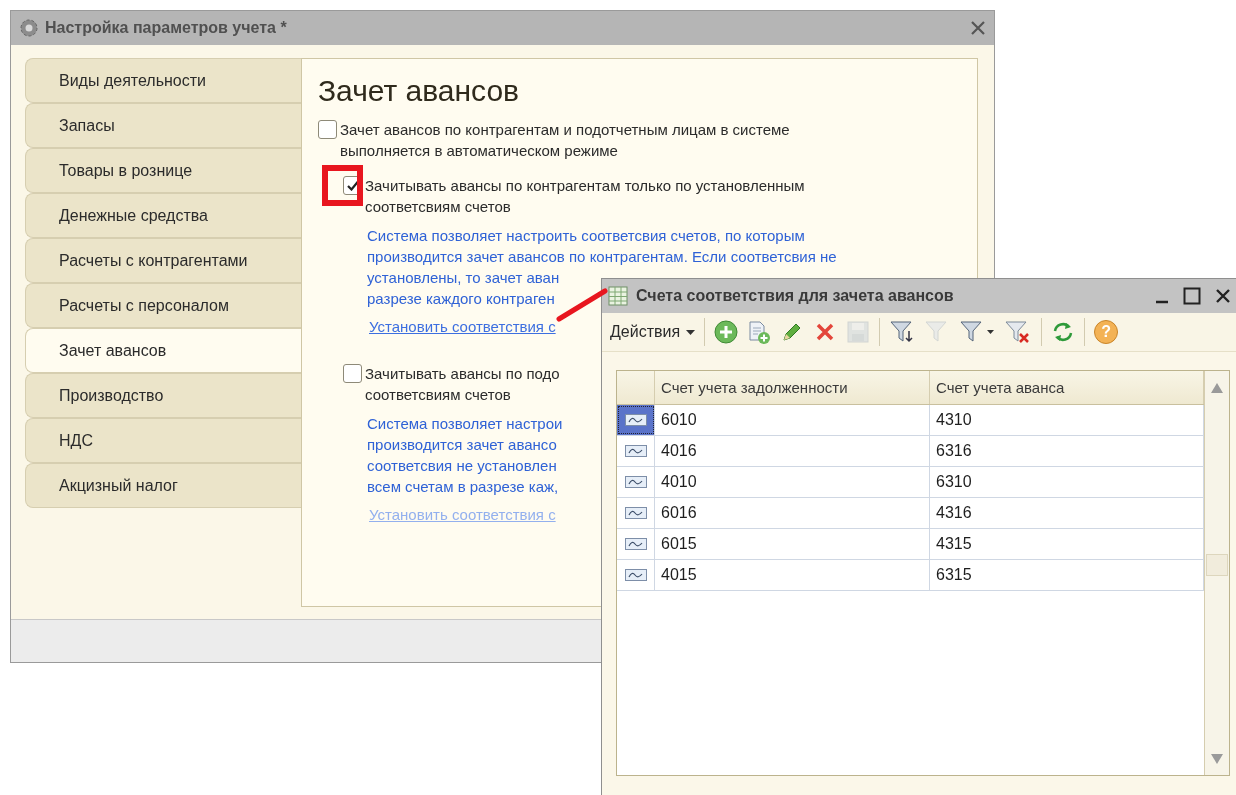  Describe the element at coordinates (463, 278) in the screenshot. I see `description-line: установлены, то зачет аван` at that location.